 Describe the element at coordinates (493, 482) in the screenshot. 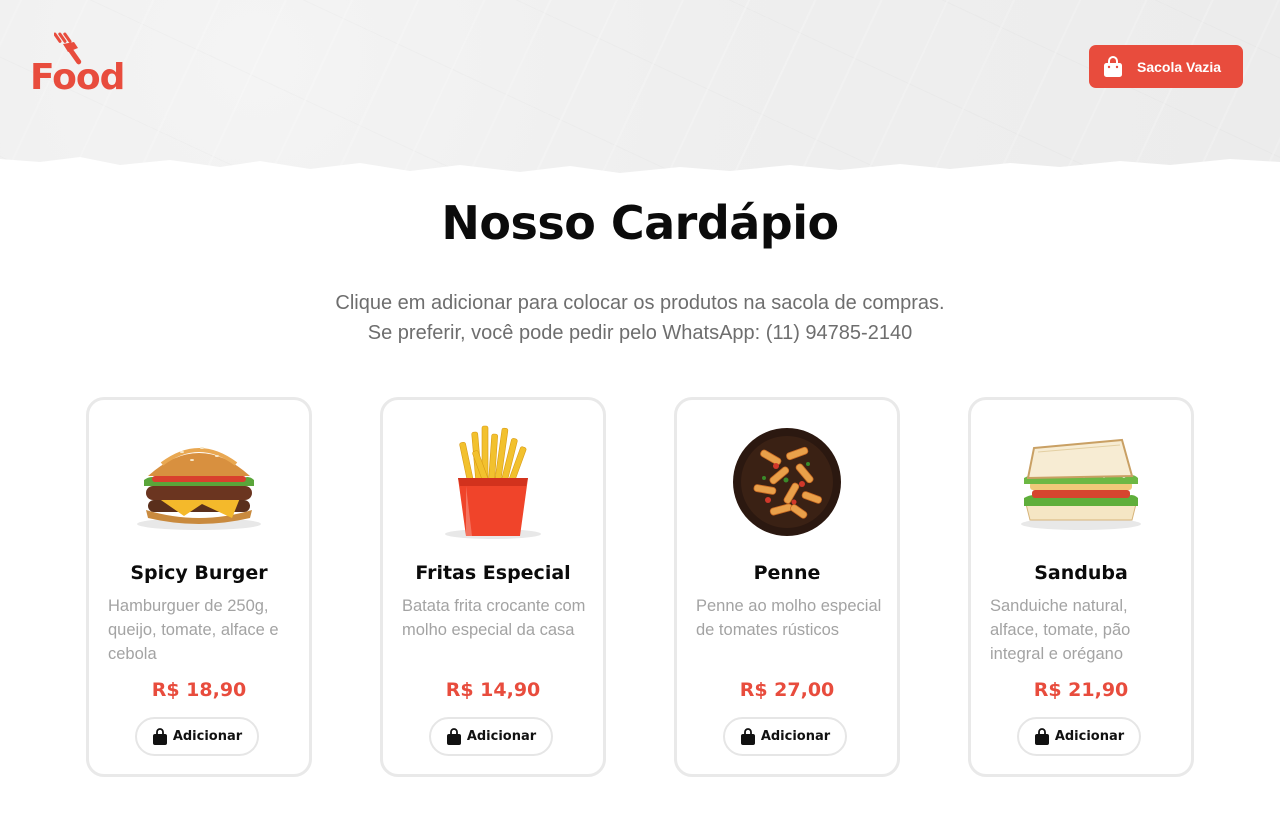

I see `fries-image` at that location.